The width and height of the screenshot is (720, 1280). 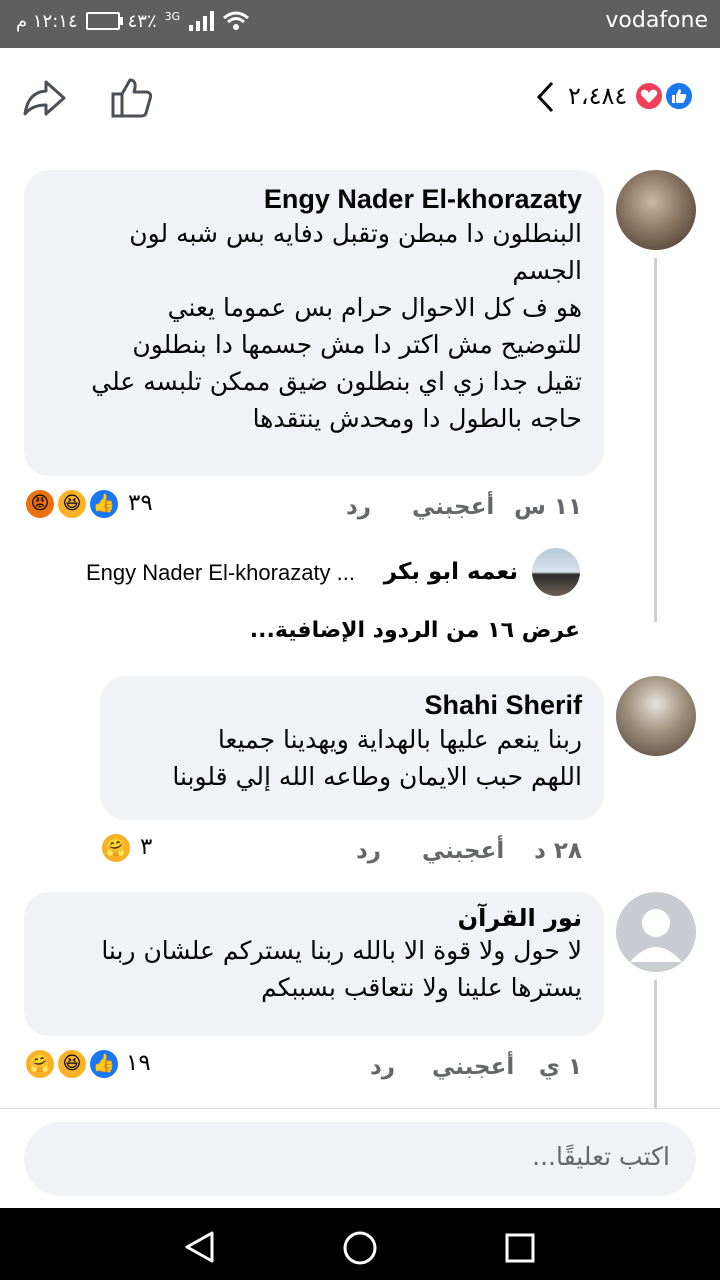 I want to click on network-type: 3G, so click(x=172, y=16).